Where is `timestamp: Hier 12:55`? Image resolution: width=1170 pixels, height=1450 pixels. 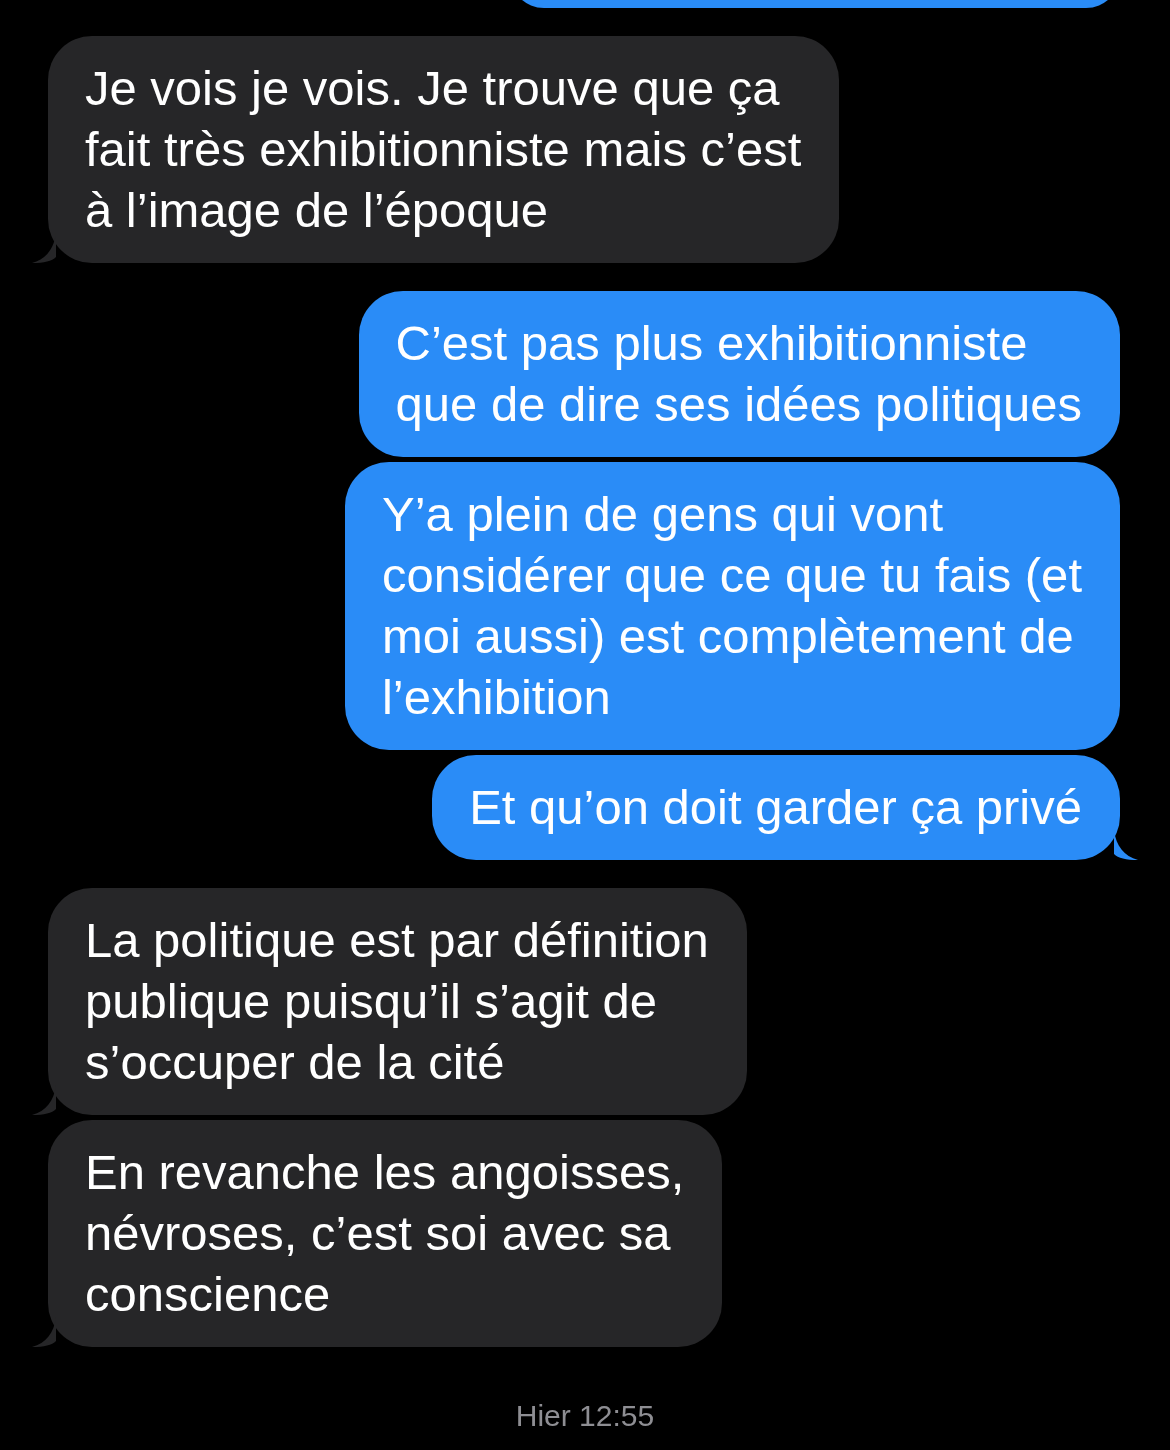 timestamp: Hier 12:55 is located at coordinates (585, 1416).